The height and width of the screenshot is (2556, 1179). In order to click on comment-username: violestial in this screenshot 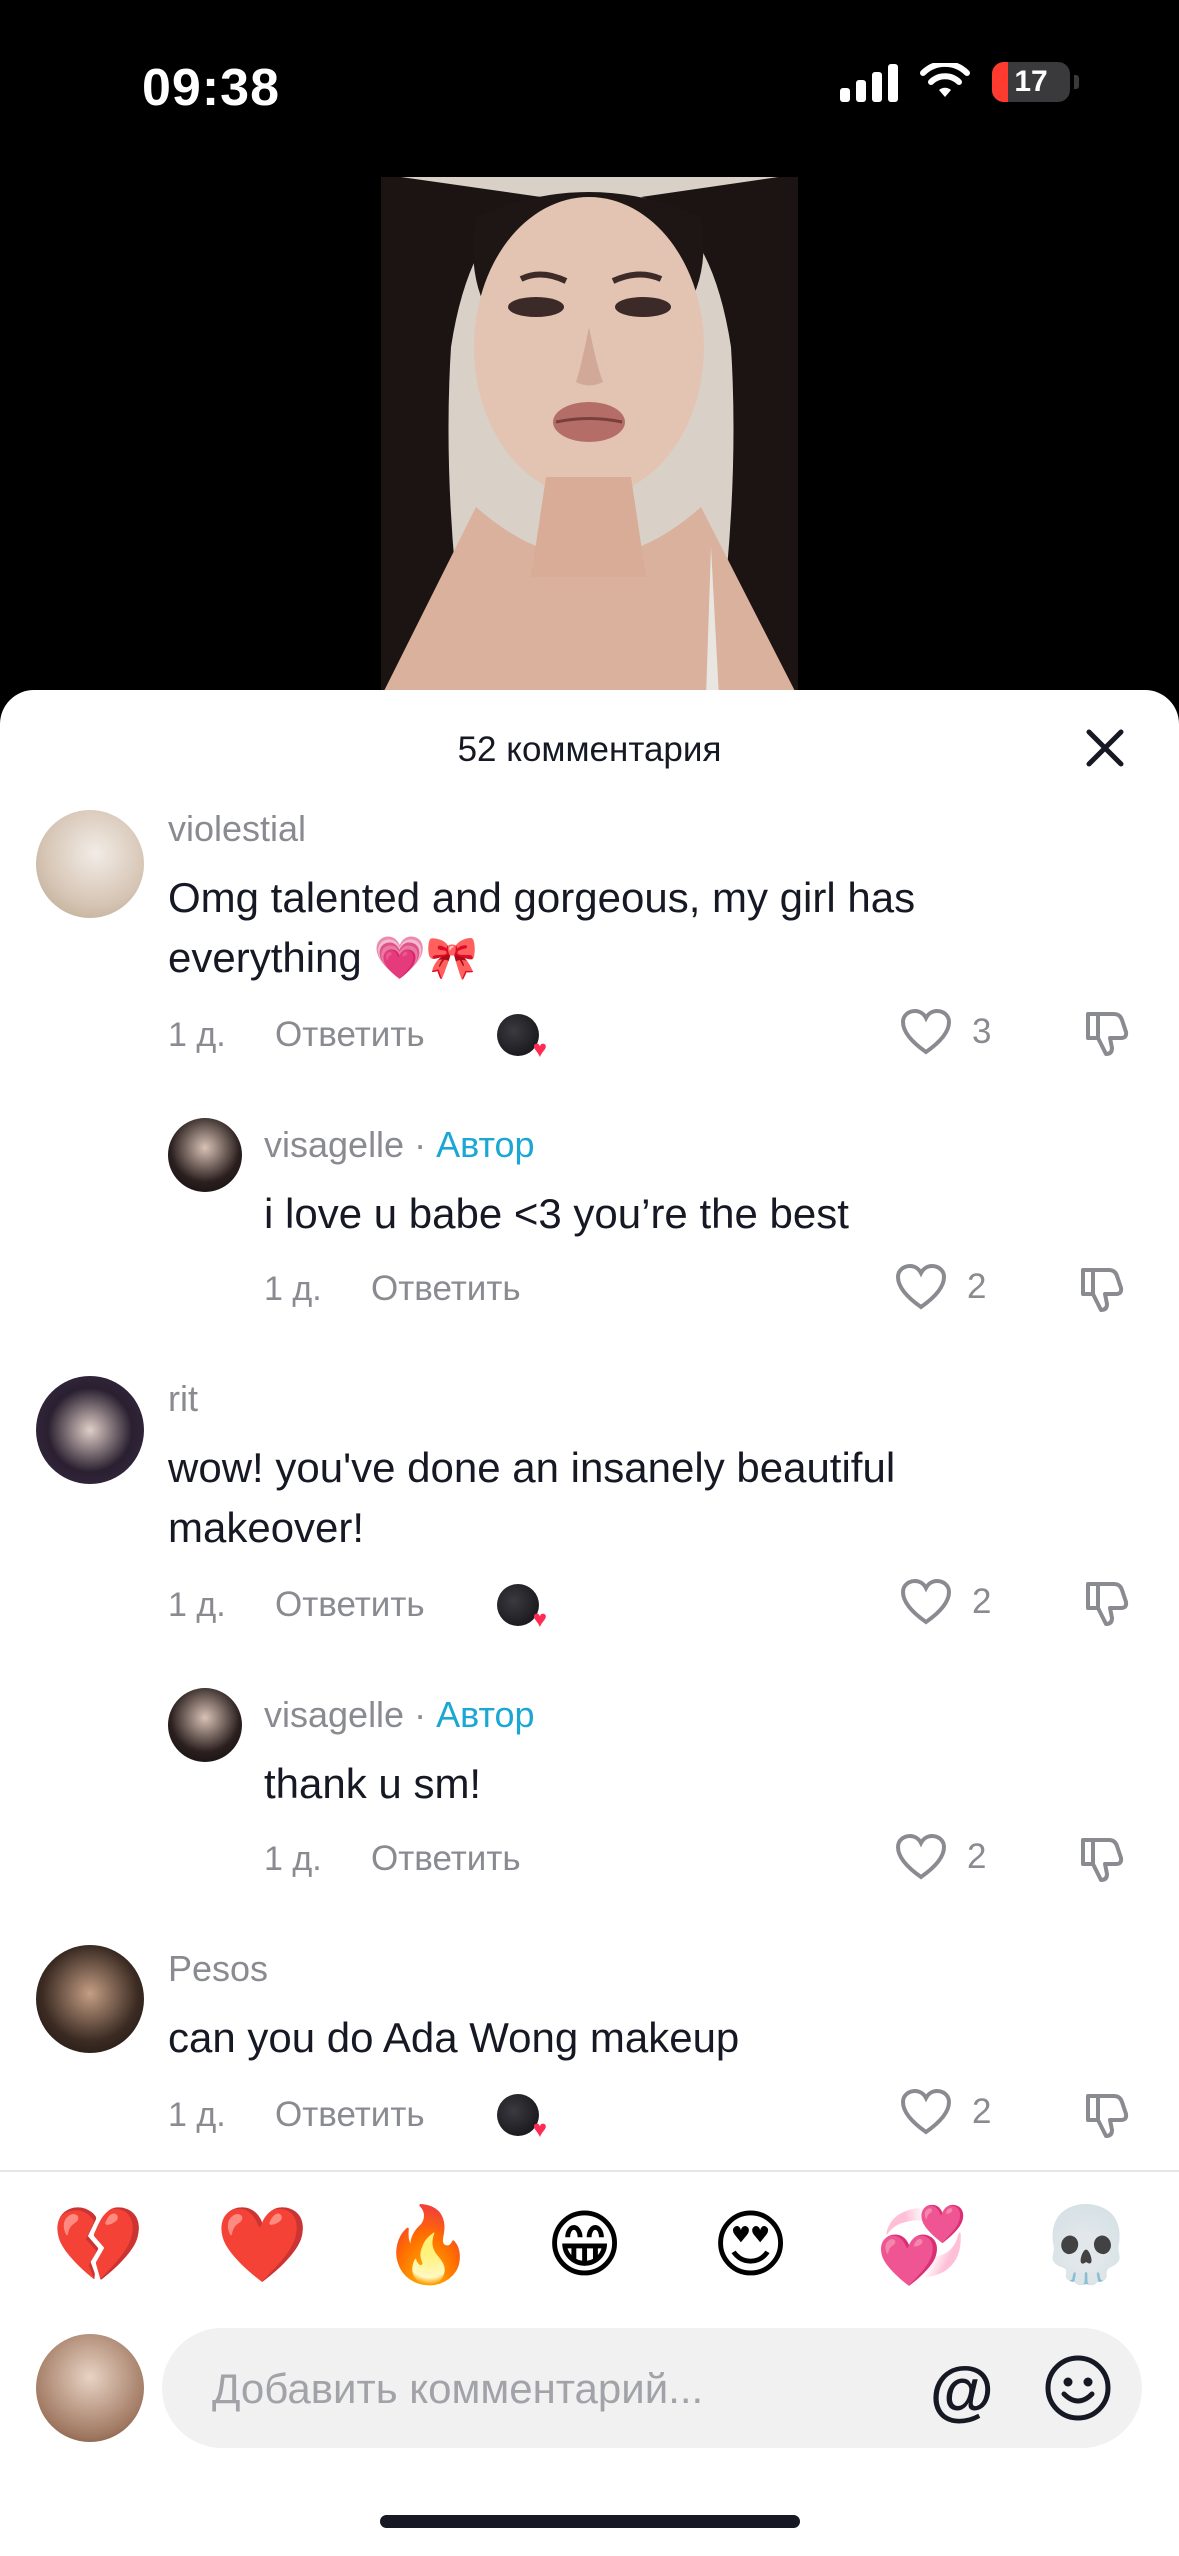, I will do `click(237, 829)`.